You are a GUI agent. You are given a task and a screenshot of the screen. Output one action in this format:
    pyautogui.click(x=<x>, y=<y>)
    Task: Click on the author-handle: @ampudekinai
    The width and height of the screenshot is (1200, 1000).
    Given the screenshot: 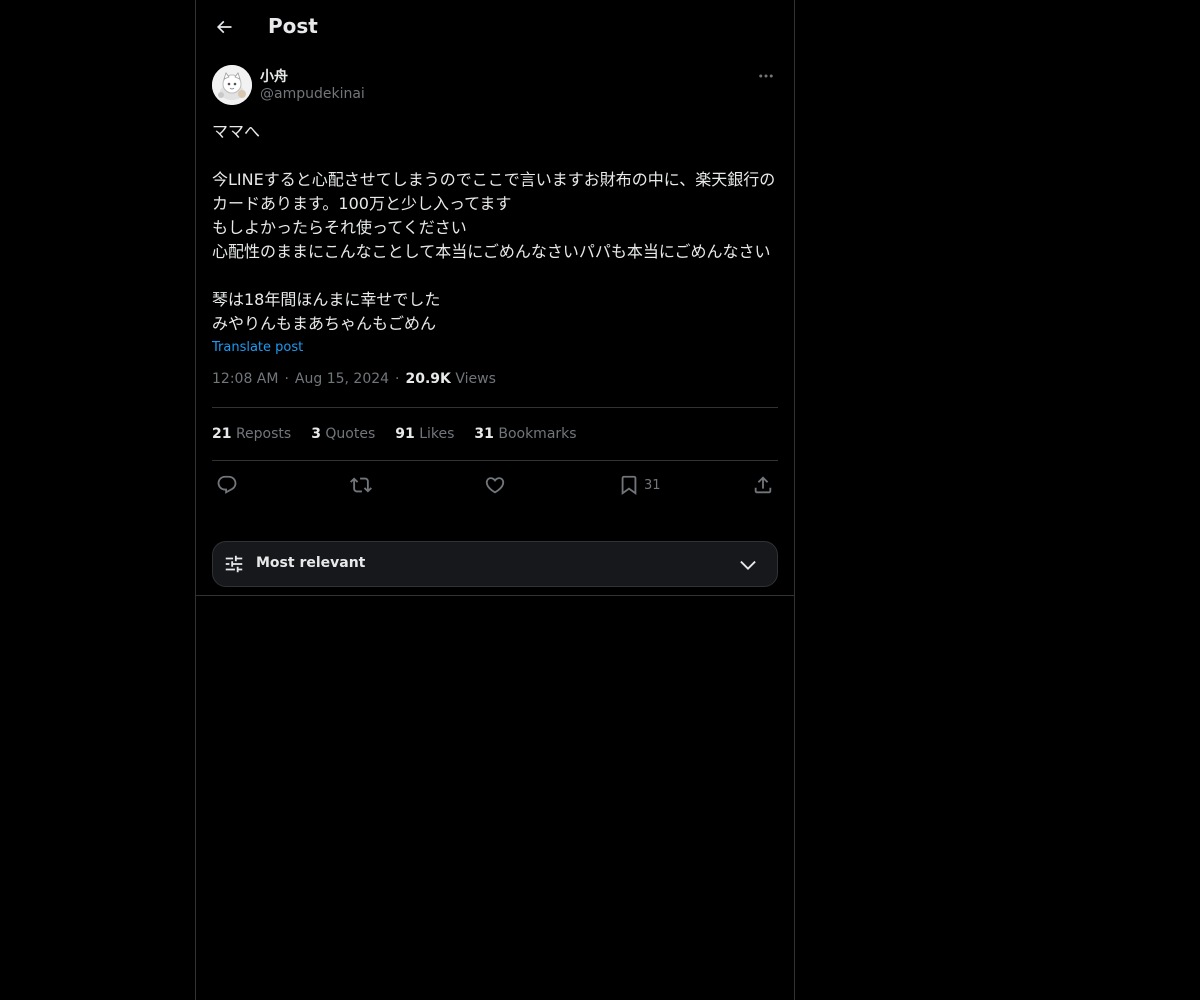 What is the action you would take?
    pyautogui.click(x=312, y=94)
    